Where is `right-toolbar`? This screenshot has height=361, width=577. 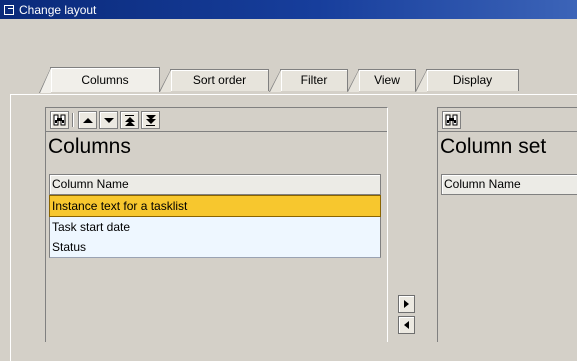 right-toolbar is located at coordinates (507, 120).